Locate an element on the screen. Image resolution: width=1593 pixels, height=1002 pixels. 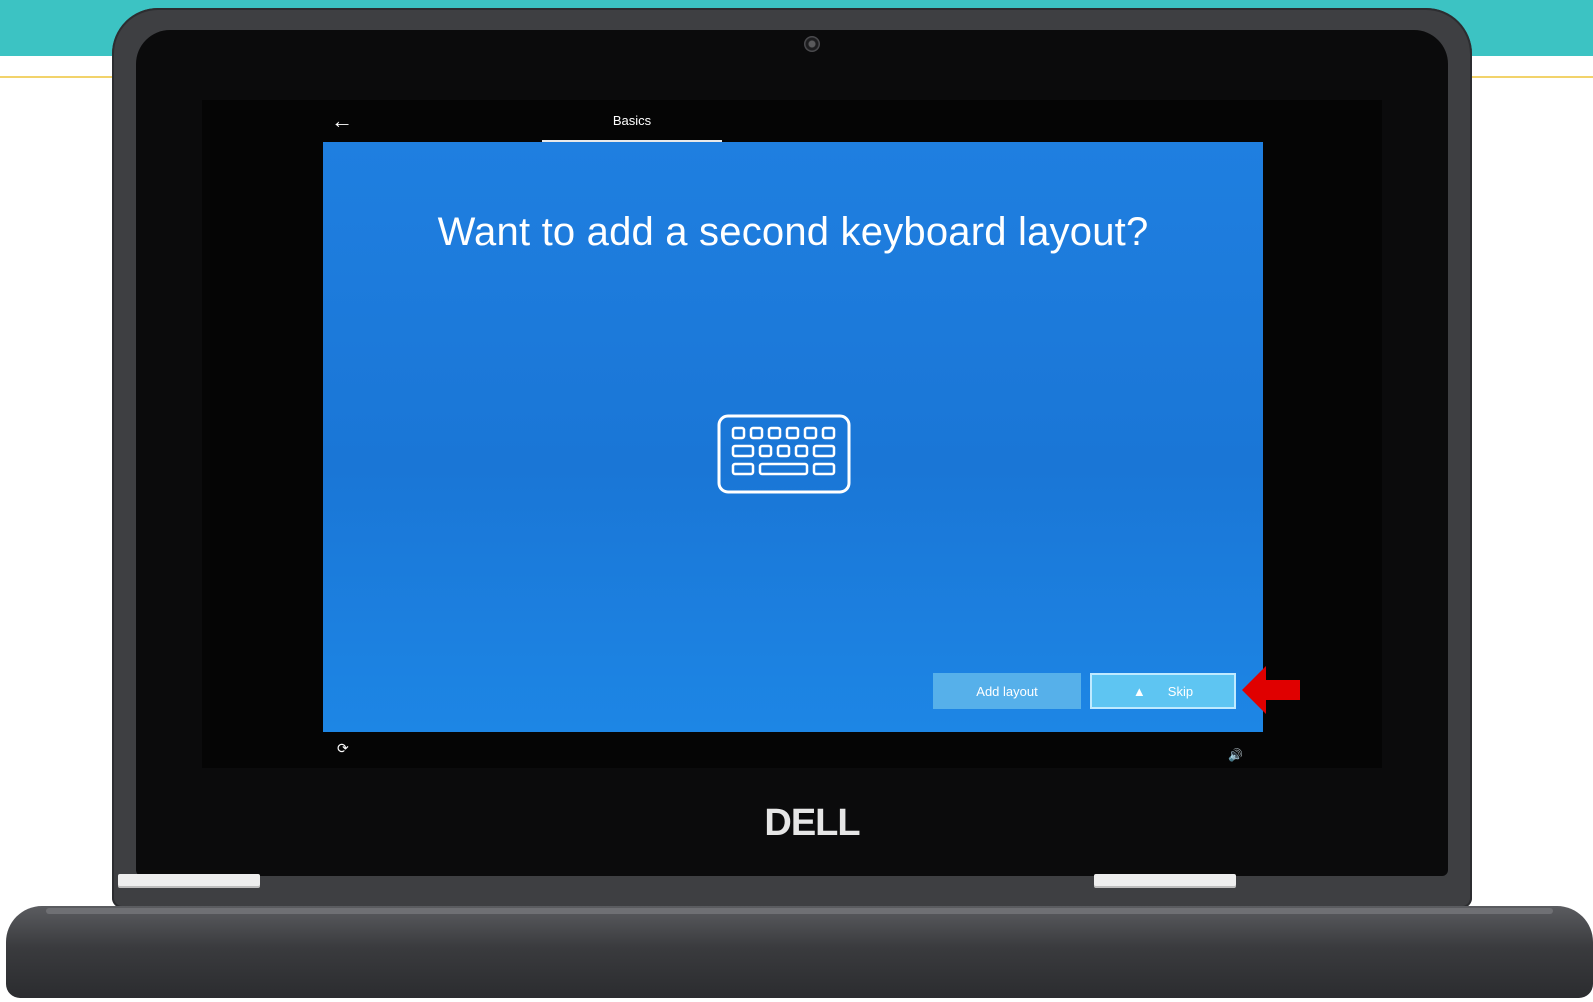
add-layout-button: Add layout is located at coordinates (1007, 691).